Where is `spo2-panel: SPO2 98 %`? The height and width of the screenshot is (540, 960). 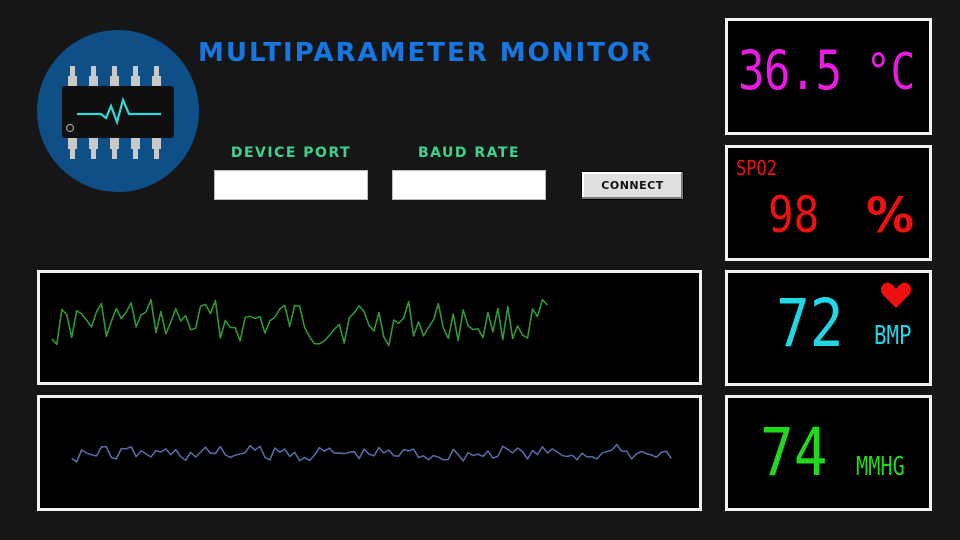 spo2-panel: SPO2 98 % is located at coordinates (828, 203).